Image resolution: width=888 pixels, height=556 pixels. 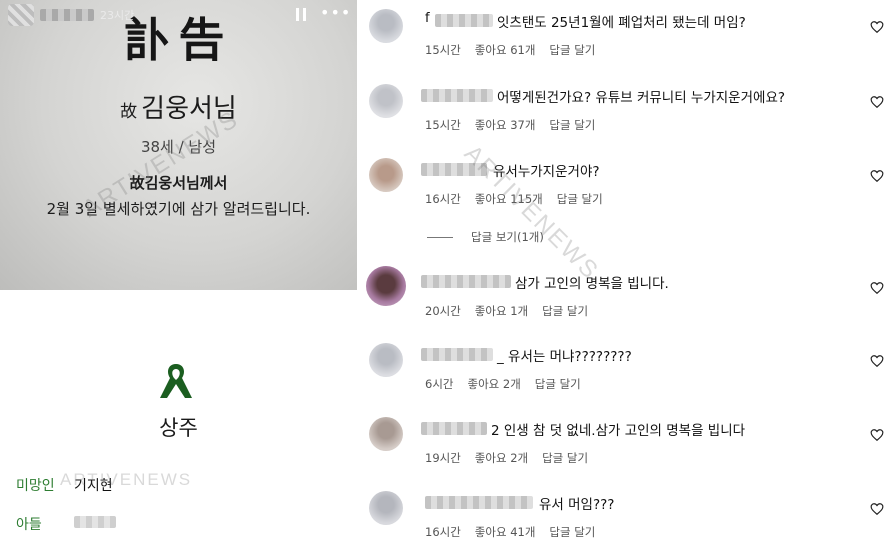 What do you see at coordinates (505, 532) in the screenshot?
I see `comment-likes: 좋아요 41개` at bounding box center [505, 532].